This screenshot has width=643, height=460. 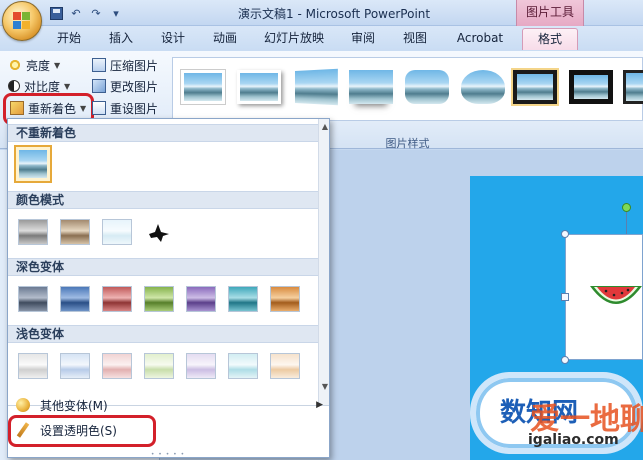 What do you see at coordinates (168, 405) in the screenshot?
I see `more-variations-item: 其他变体(M) ▶` at bounding box center [168, 405].